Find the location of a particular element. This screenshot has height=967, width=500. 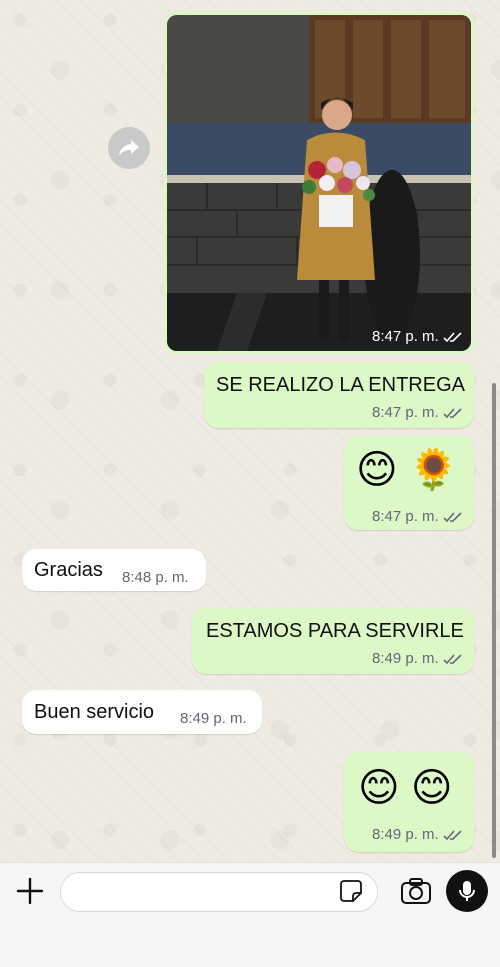

camera-button is located at coordinates (416, 891).